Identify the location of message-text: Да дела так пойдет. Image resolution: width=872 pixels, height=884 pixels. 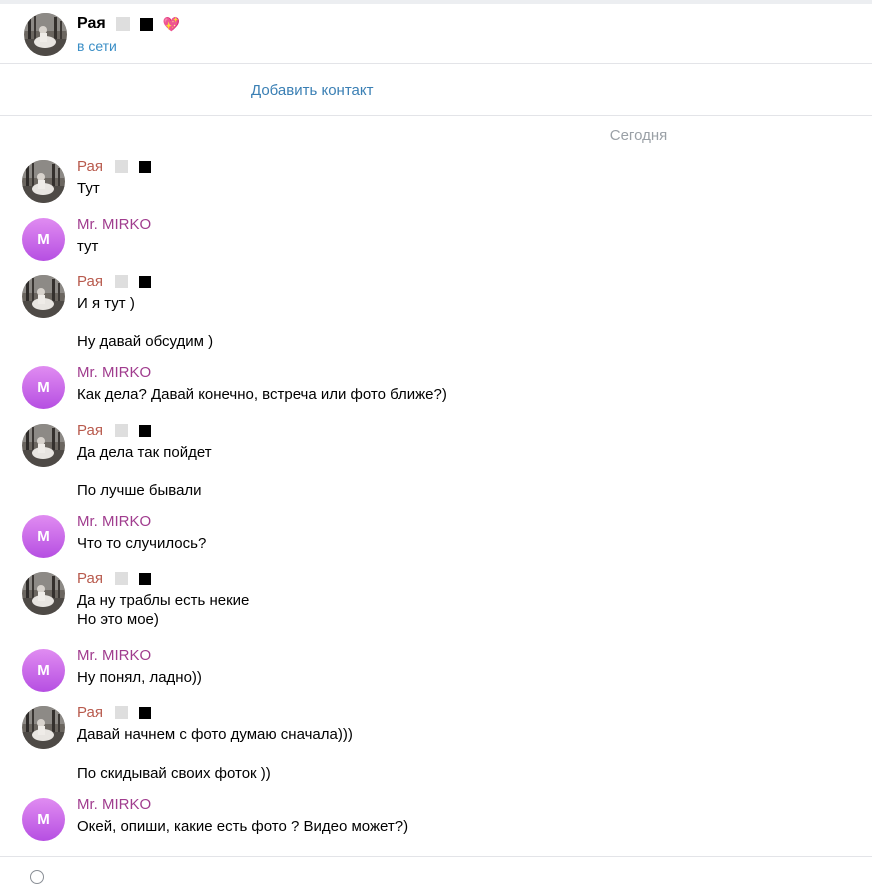
(144, 452).